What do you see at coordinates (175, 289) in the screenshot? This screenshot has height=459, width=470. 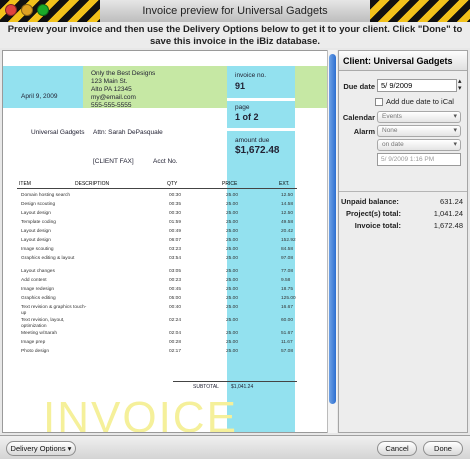 I see `qty-cell: 00:45` at bounding box center [175, 289].